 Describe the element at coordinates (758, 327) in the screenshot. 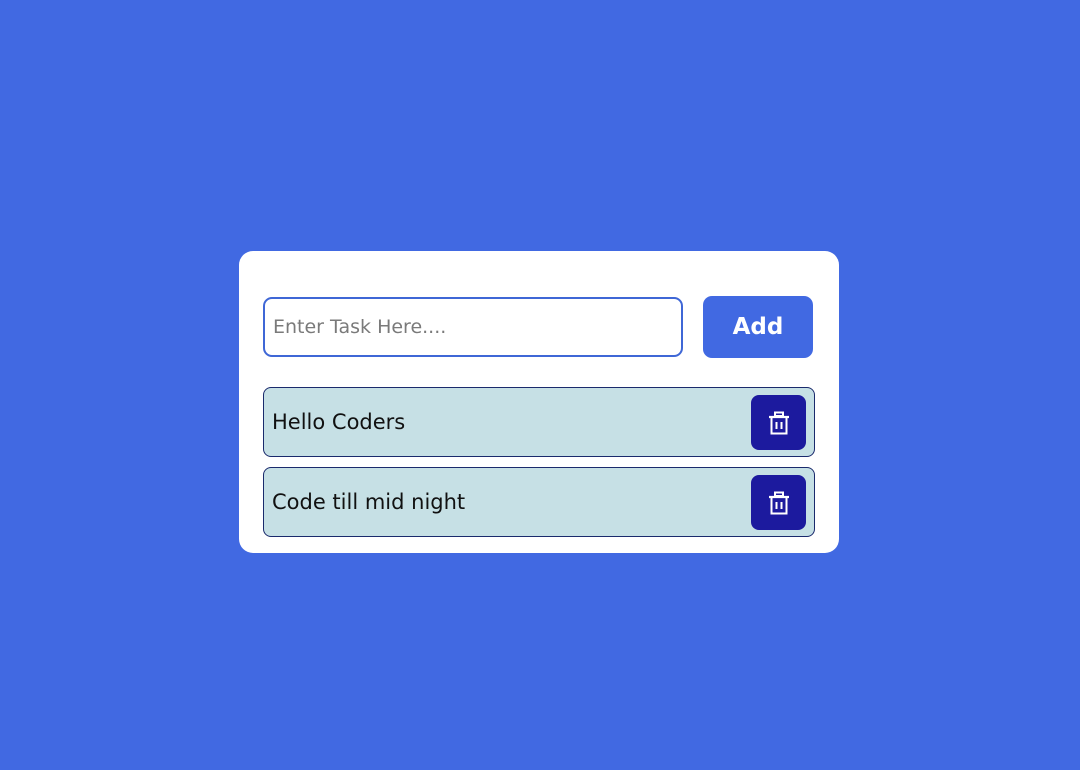

I see `add-button: Add` at that location.